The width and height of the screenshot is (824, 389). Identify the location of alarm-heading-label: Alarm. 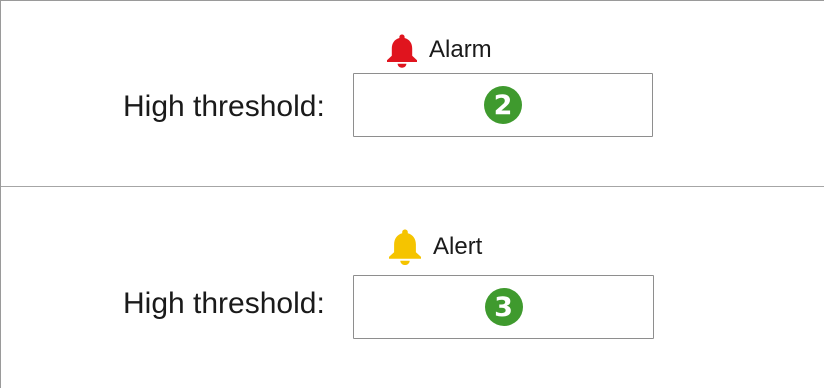
(460, 49).